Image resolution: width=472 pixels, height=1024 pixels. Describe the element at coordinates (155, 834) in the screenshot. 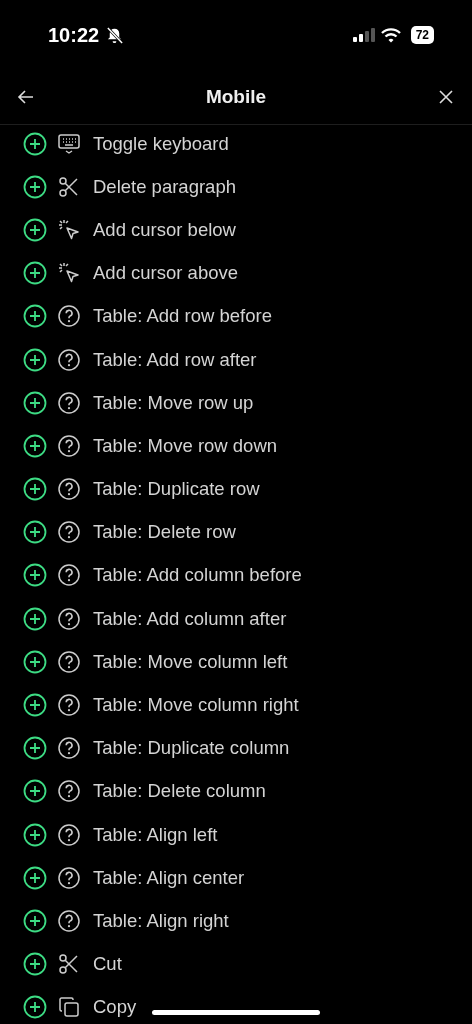

I see `command-label: Table: Align left` at that location.